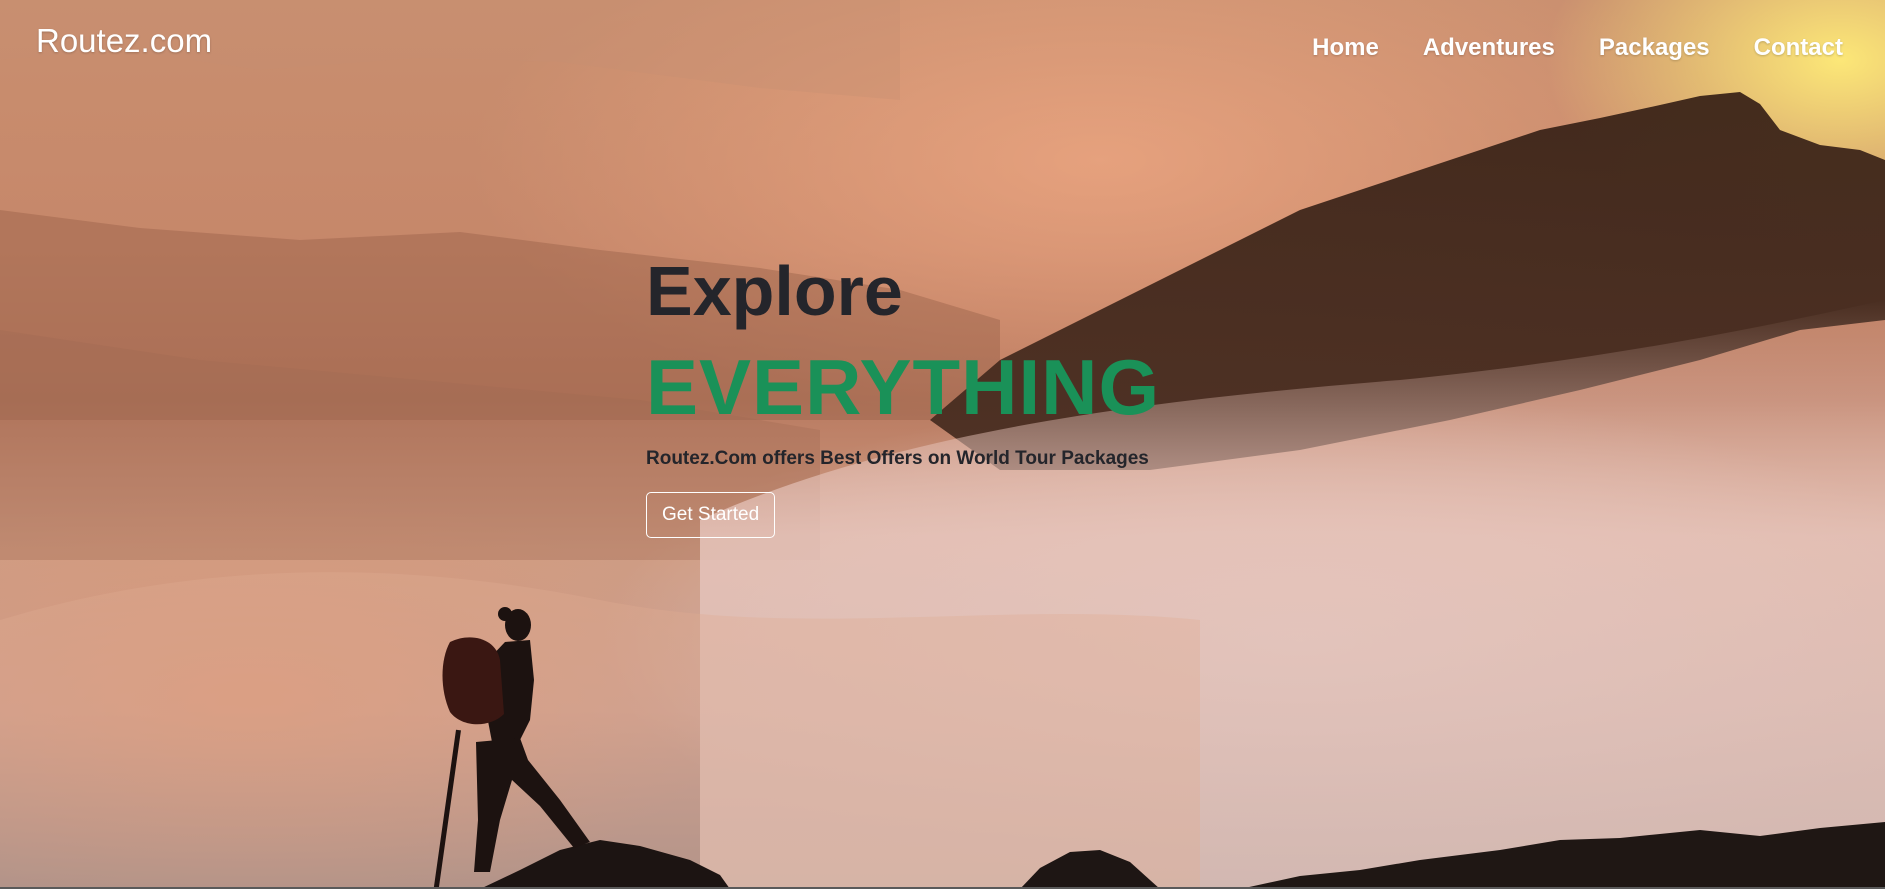 This screenshot has width=1885, height=889. What do you see at coordinates (124, 41) in the screenshot?
I see `brand-logo-link: Routez.com` at bounding box center [124, 41].